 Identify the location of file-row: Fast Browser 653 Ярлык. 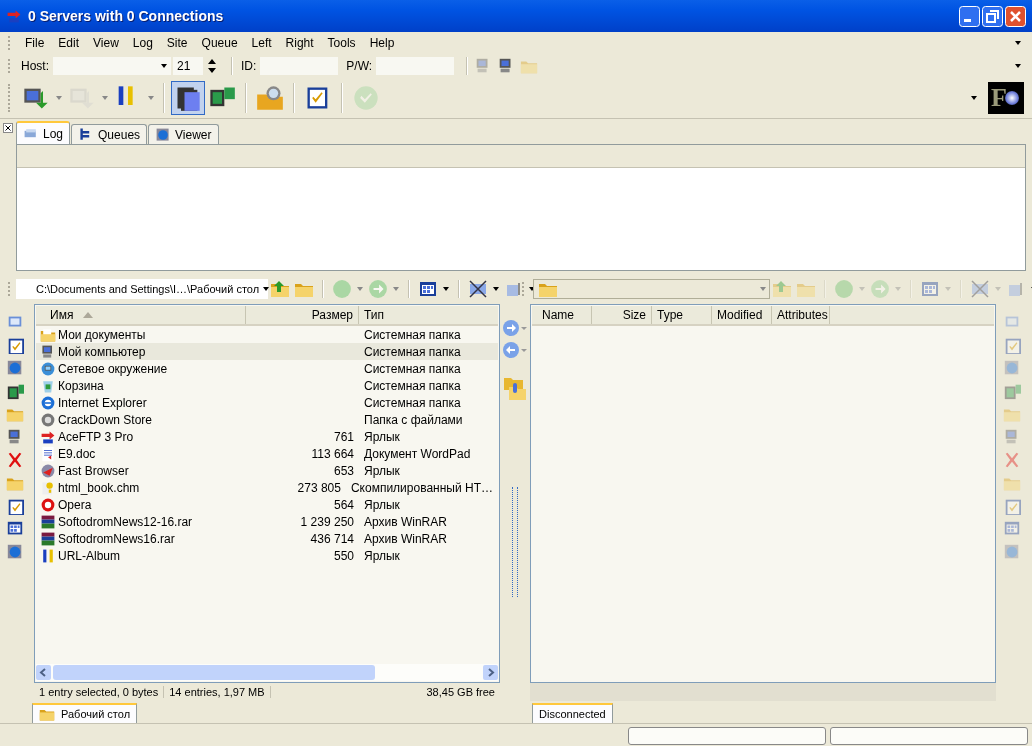
(267, 470).